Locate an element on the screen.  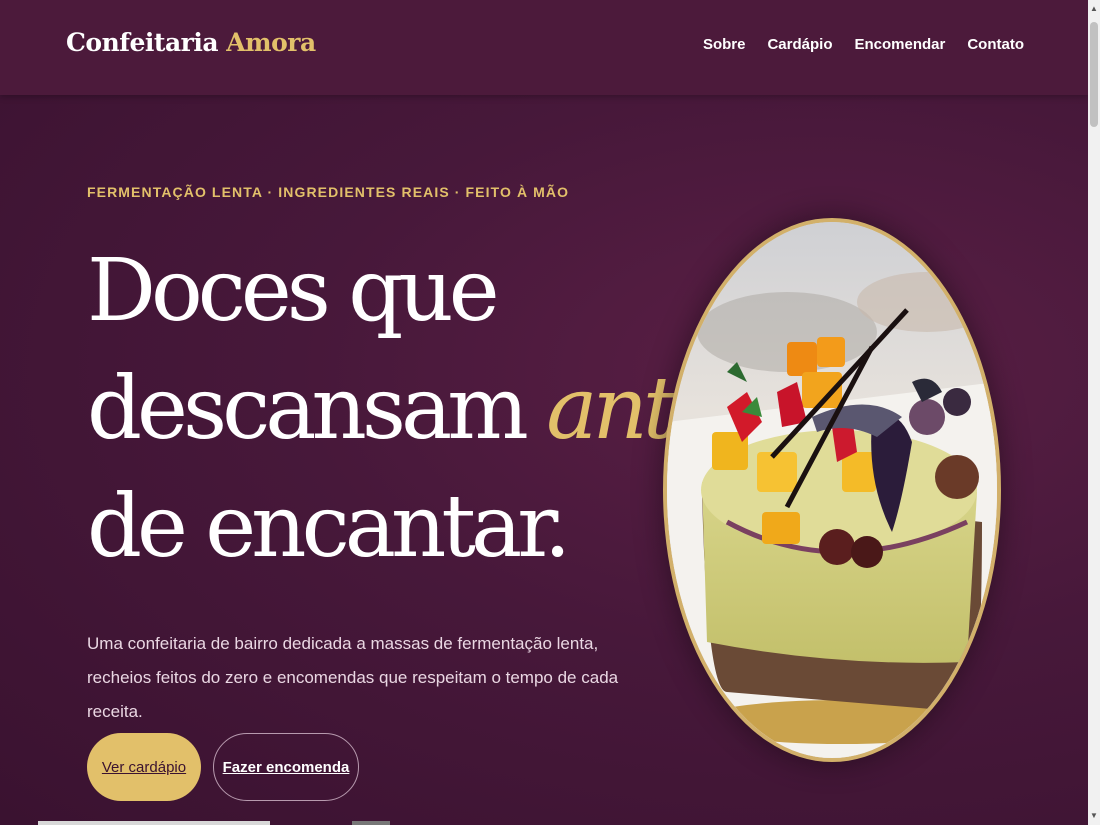
nav-link-encomendar: Encomendar is located at coordinates (899, 44).